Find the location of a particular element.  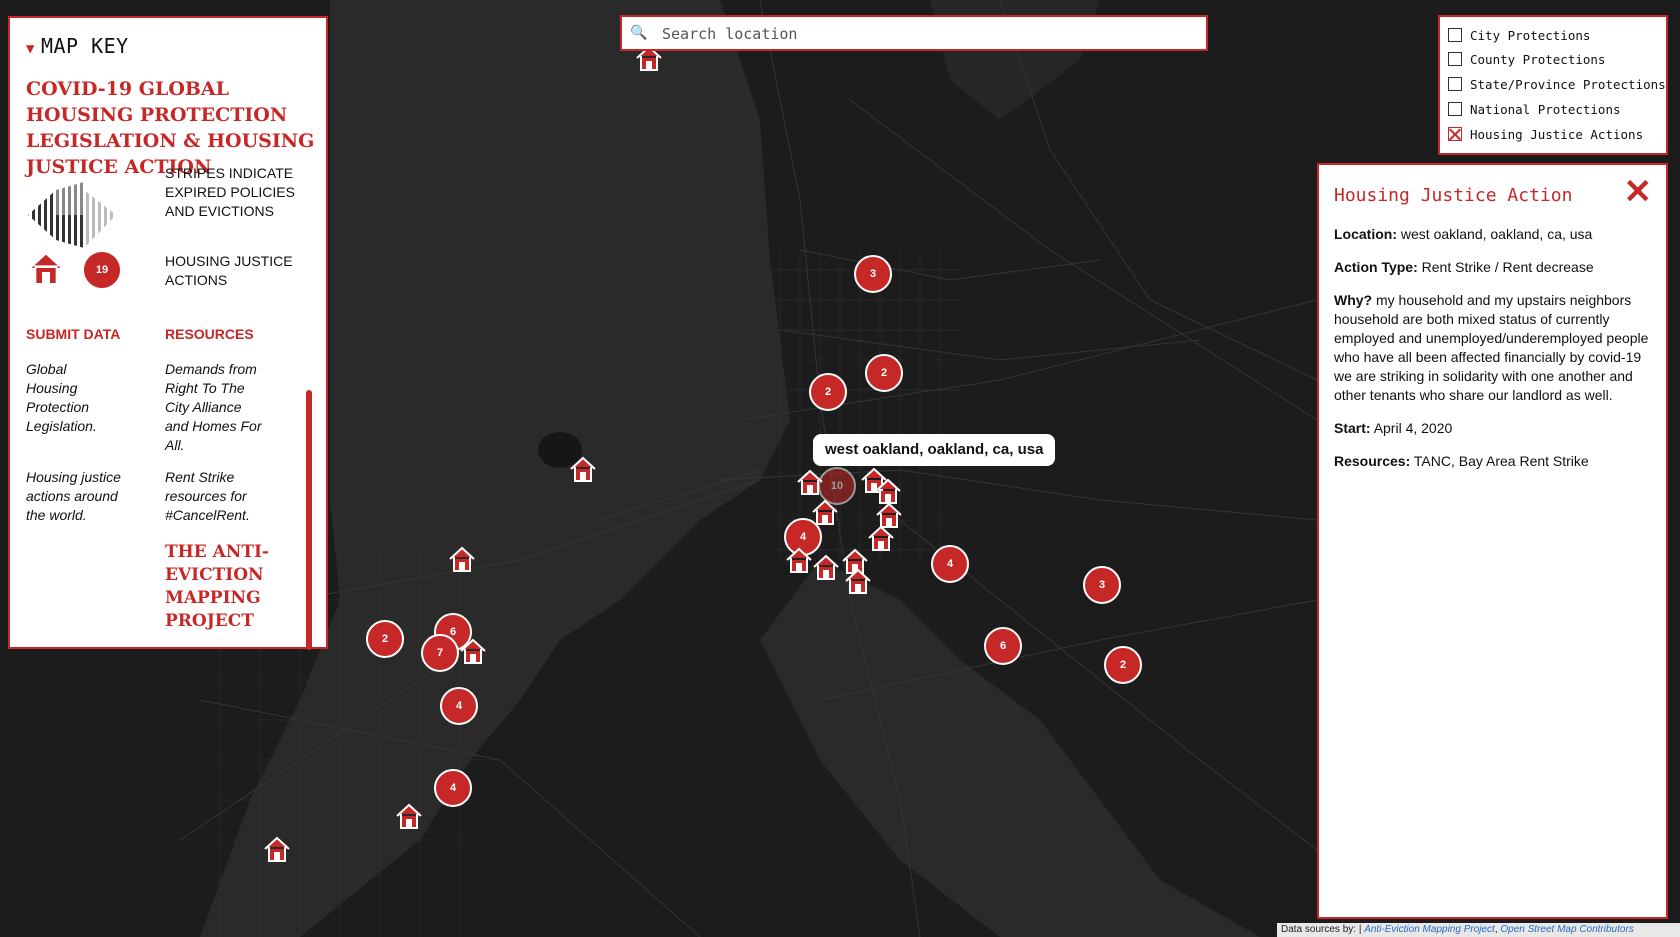

close-icon: ✕ is located at coordinates (1638, 192).